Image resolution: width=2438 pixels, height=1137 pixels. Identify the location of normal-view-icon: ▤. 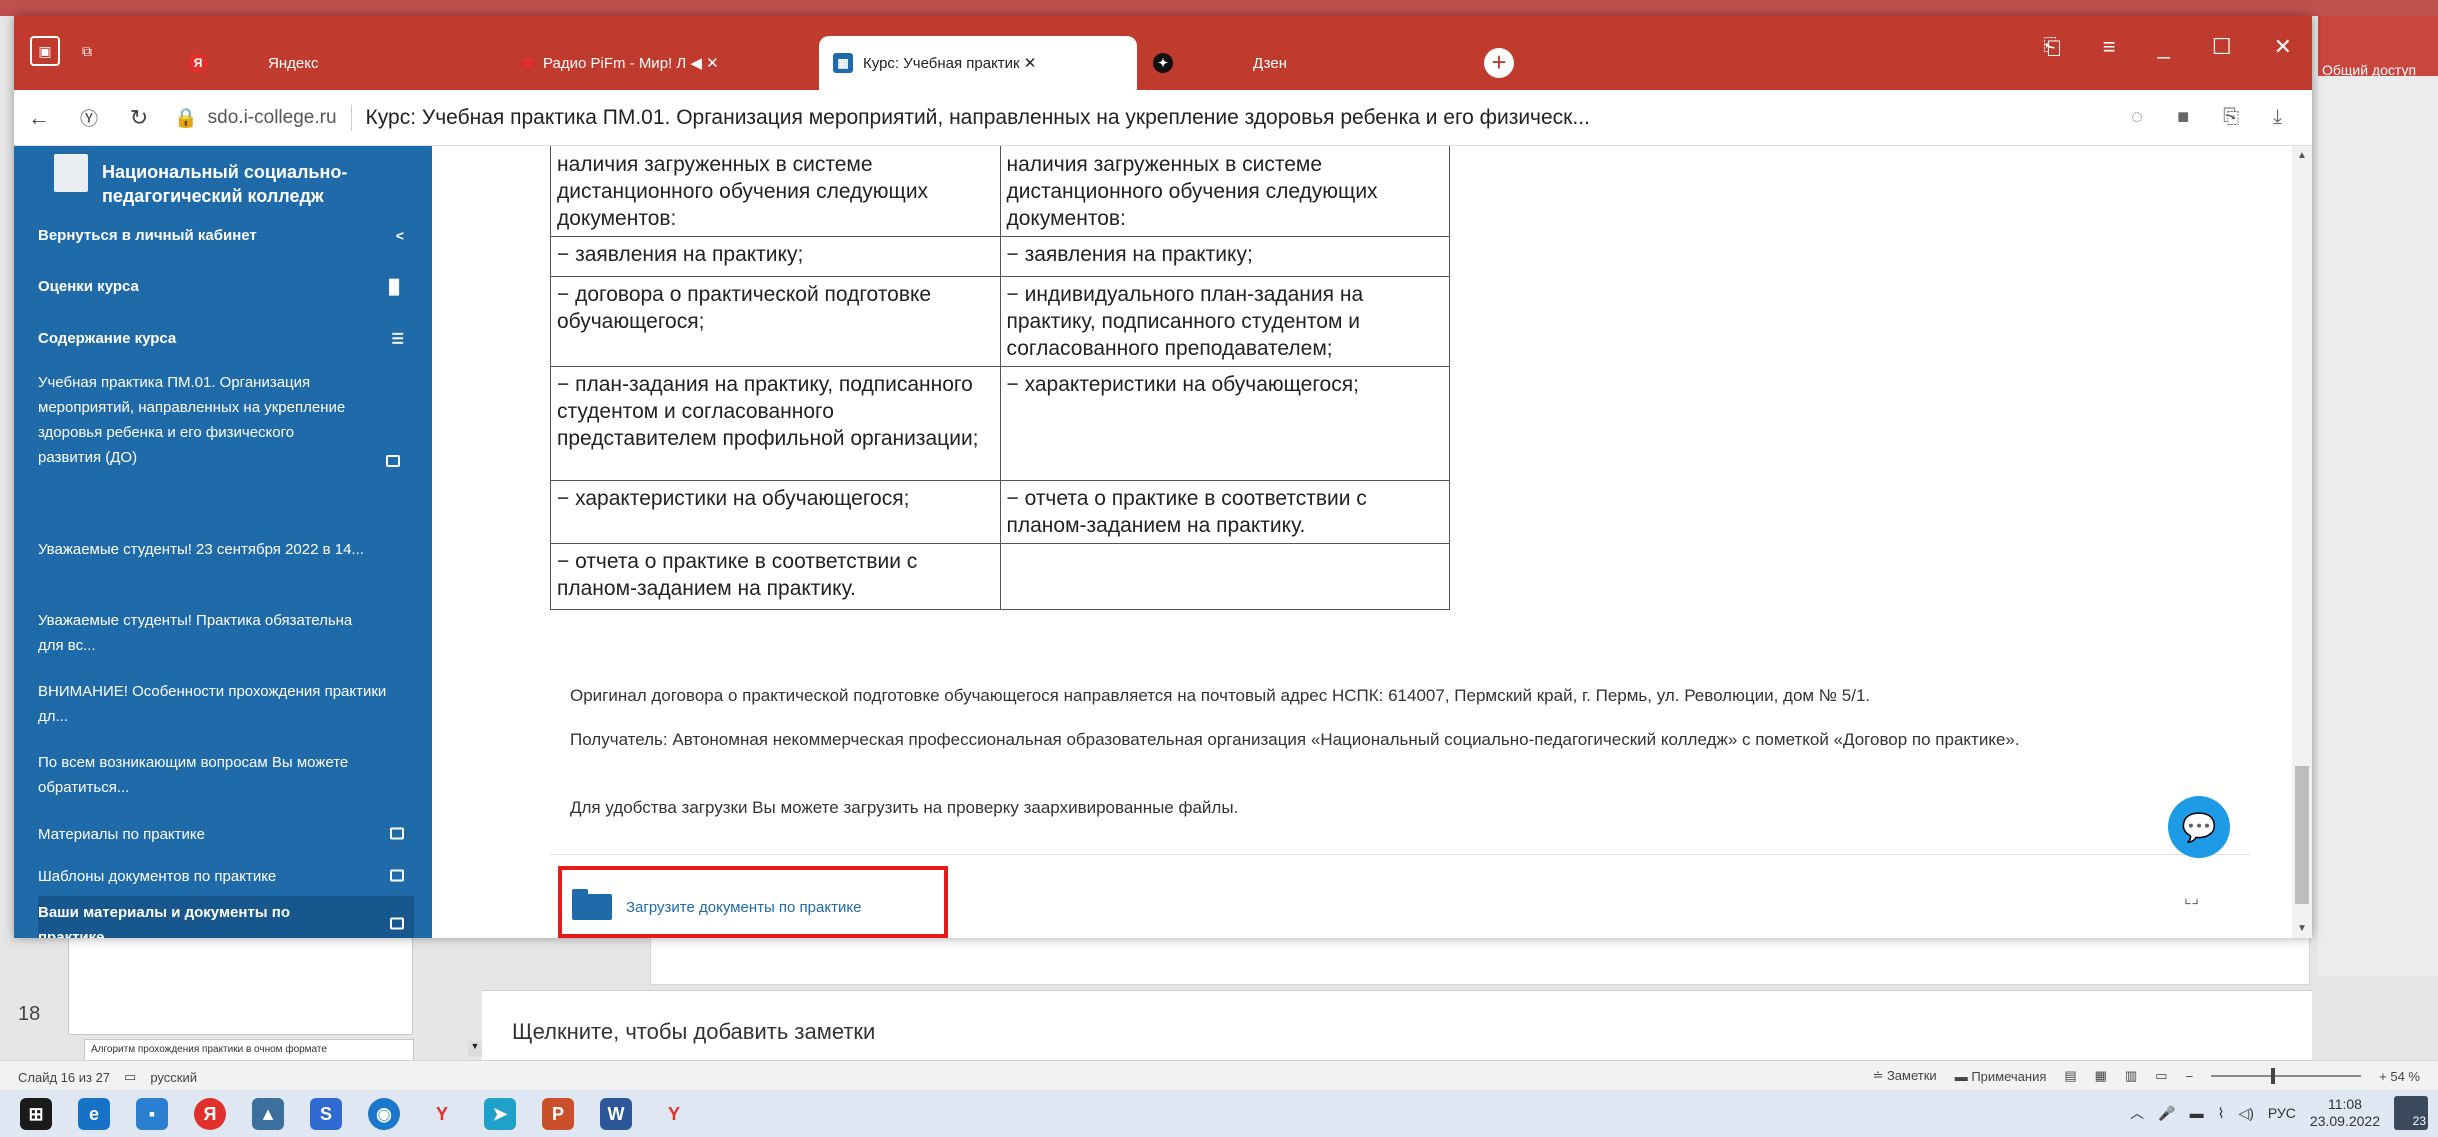
(2070, 1076).